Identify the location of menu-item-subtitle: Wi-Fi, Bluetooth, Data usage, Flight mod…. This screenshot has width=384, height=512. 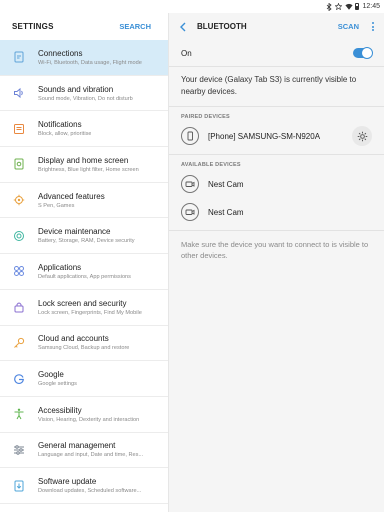
(90, 62).